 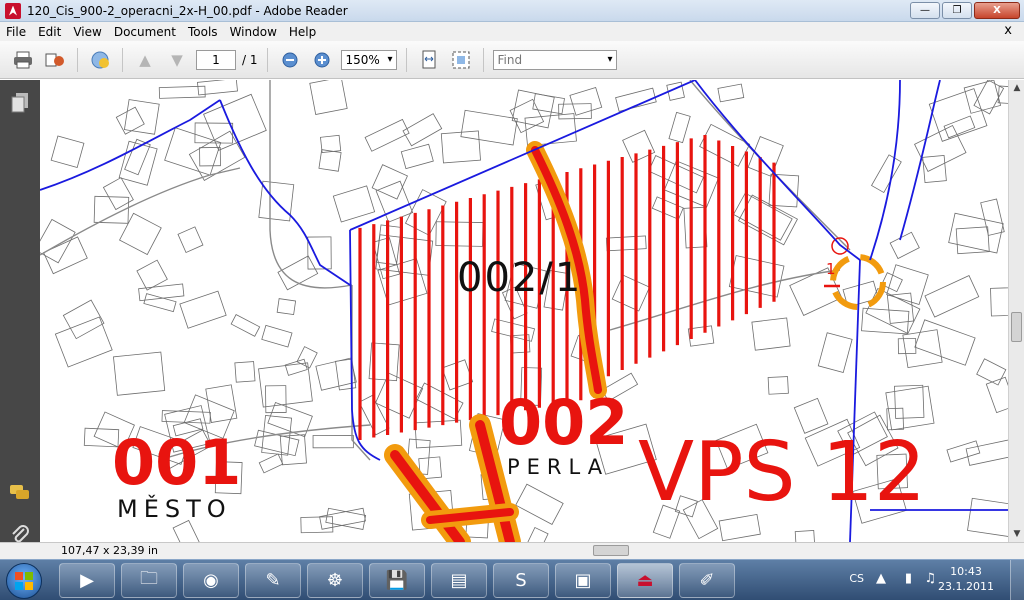 What do you see at coordinates (290, 60) in the screenshot?
I see `zoom-out-icon` at bounding box center [290, 60].